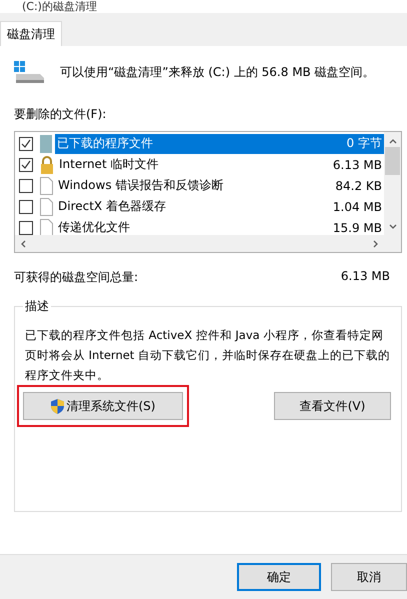 The height and width of the screenshot is (599, 407). Describe the element at coordinates (219, 144) in the screenshot. I see `file-item: 已下载的程序文件 0 字节` at that location.